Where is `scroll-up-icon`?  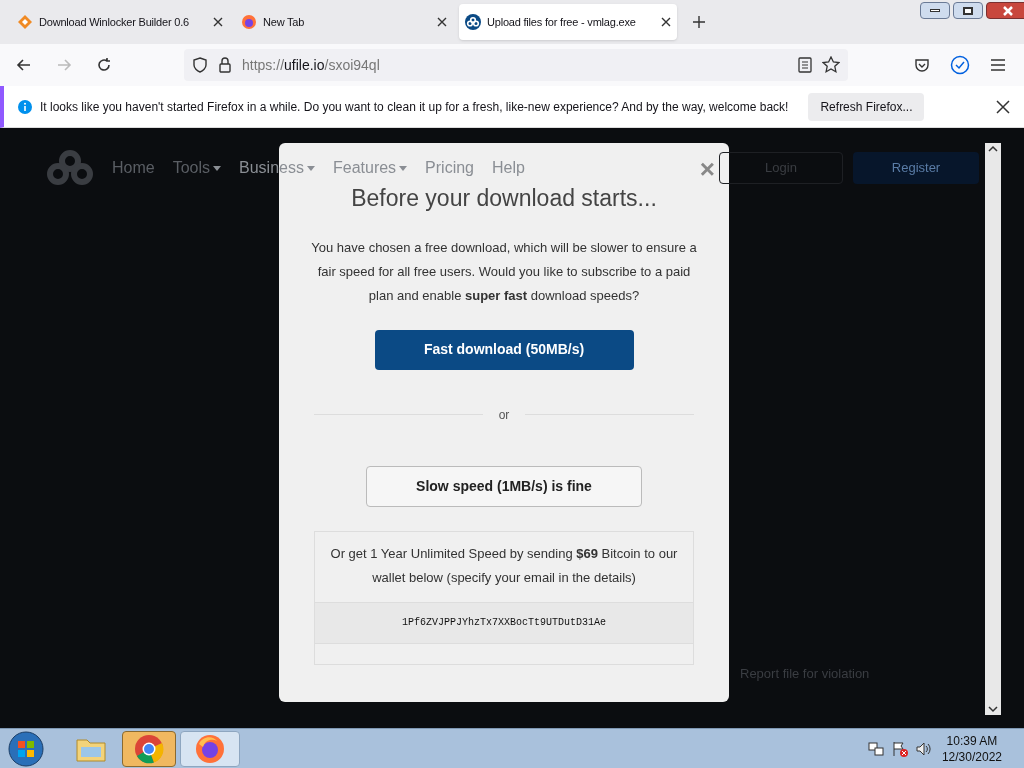
scroll-up-icon is located at coordinates (993, 149).